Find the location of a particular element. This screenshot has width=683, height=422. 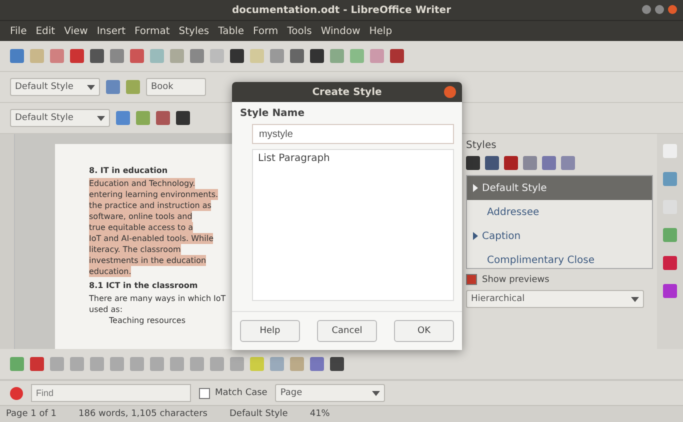

search-scope-dropdown: Page is located at coordinates (330, 393).